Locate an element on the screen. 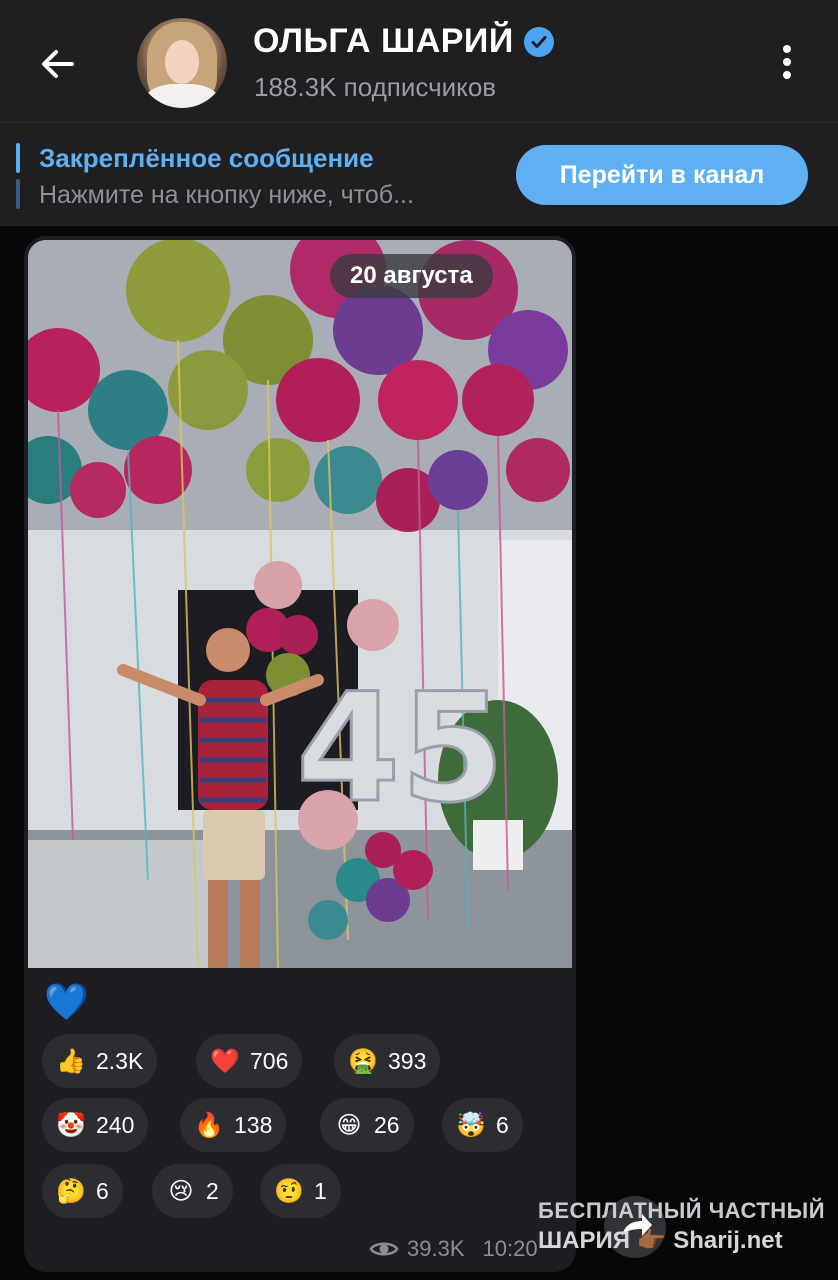 The height and width of the screenshot is (1280, 838). reaction-exploding-head: 🤯 6 is located at coordinates (482, 1125).